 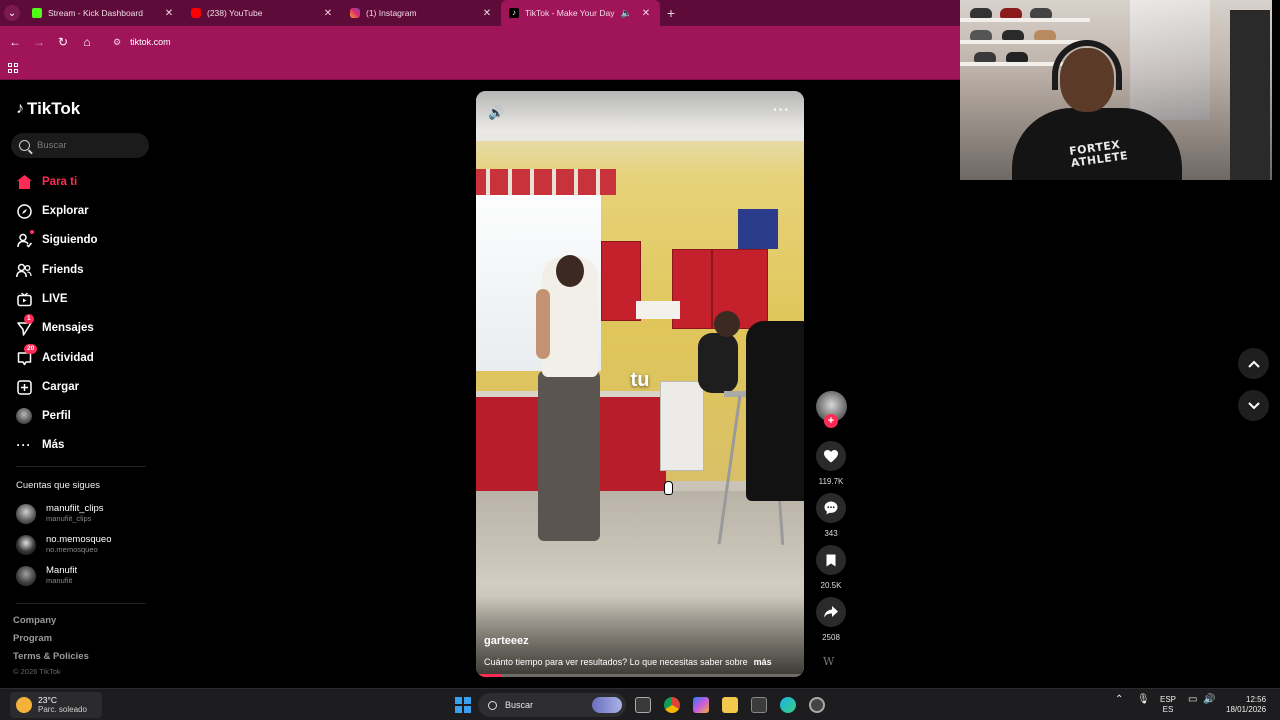 What do you see at coordinates (52, 211) in the screenshot?
I see `sidebar-item-explorar: Explorar` at bounding box center [52, 211].